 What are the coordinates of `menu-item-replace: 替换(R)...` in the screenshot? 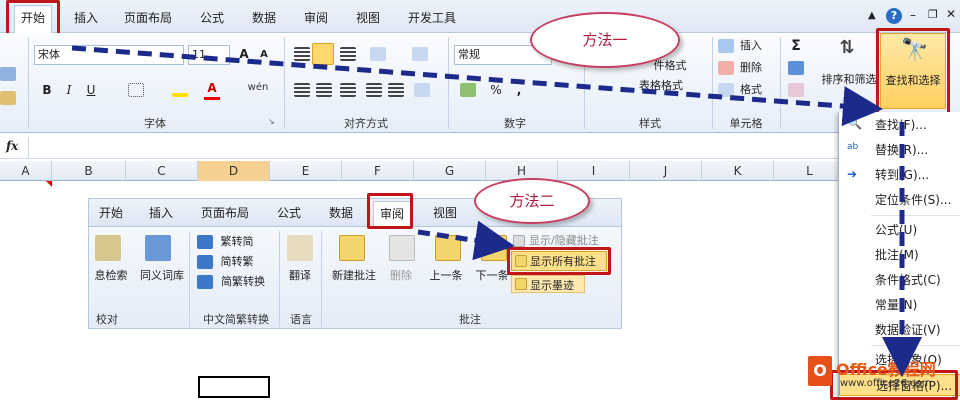 It's located at (899, 150).